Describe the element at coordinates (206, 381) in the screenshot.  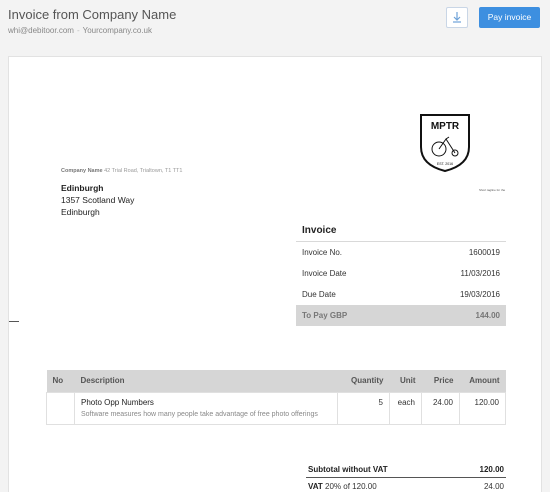
I see `col-description: Description` at that location.